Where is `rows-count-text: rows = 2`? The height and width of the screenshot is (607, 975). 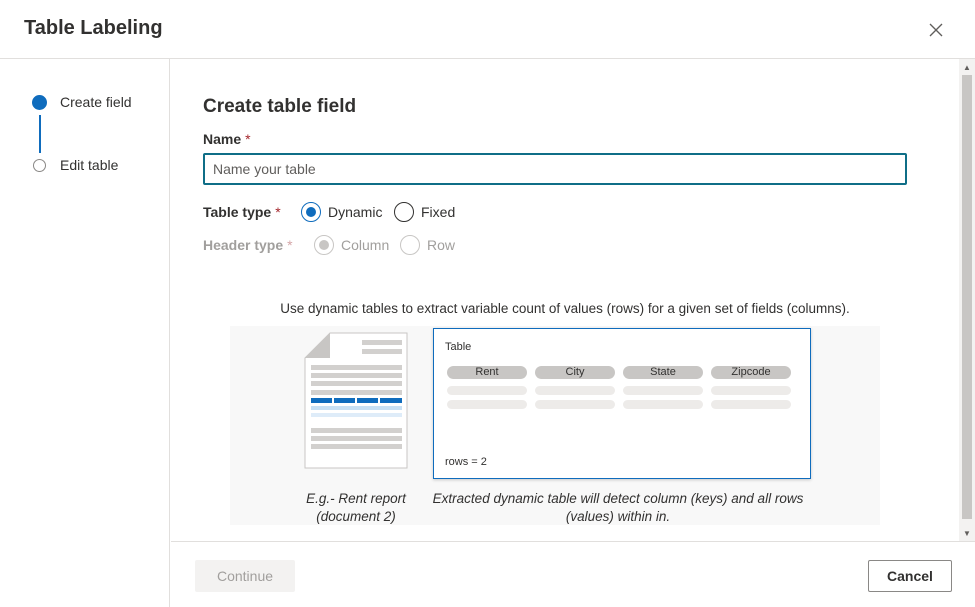
rows-count-text: rows = 2 is located at coordinates (466, 462).